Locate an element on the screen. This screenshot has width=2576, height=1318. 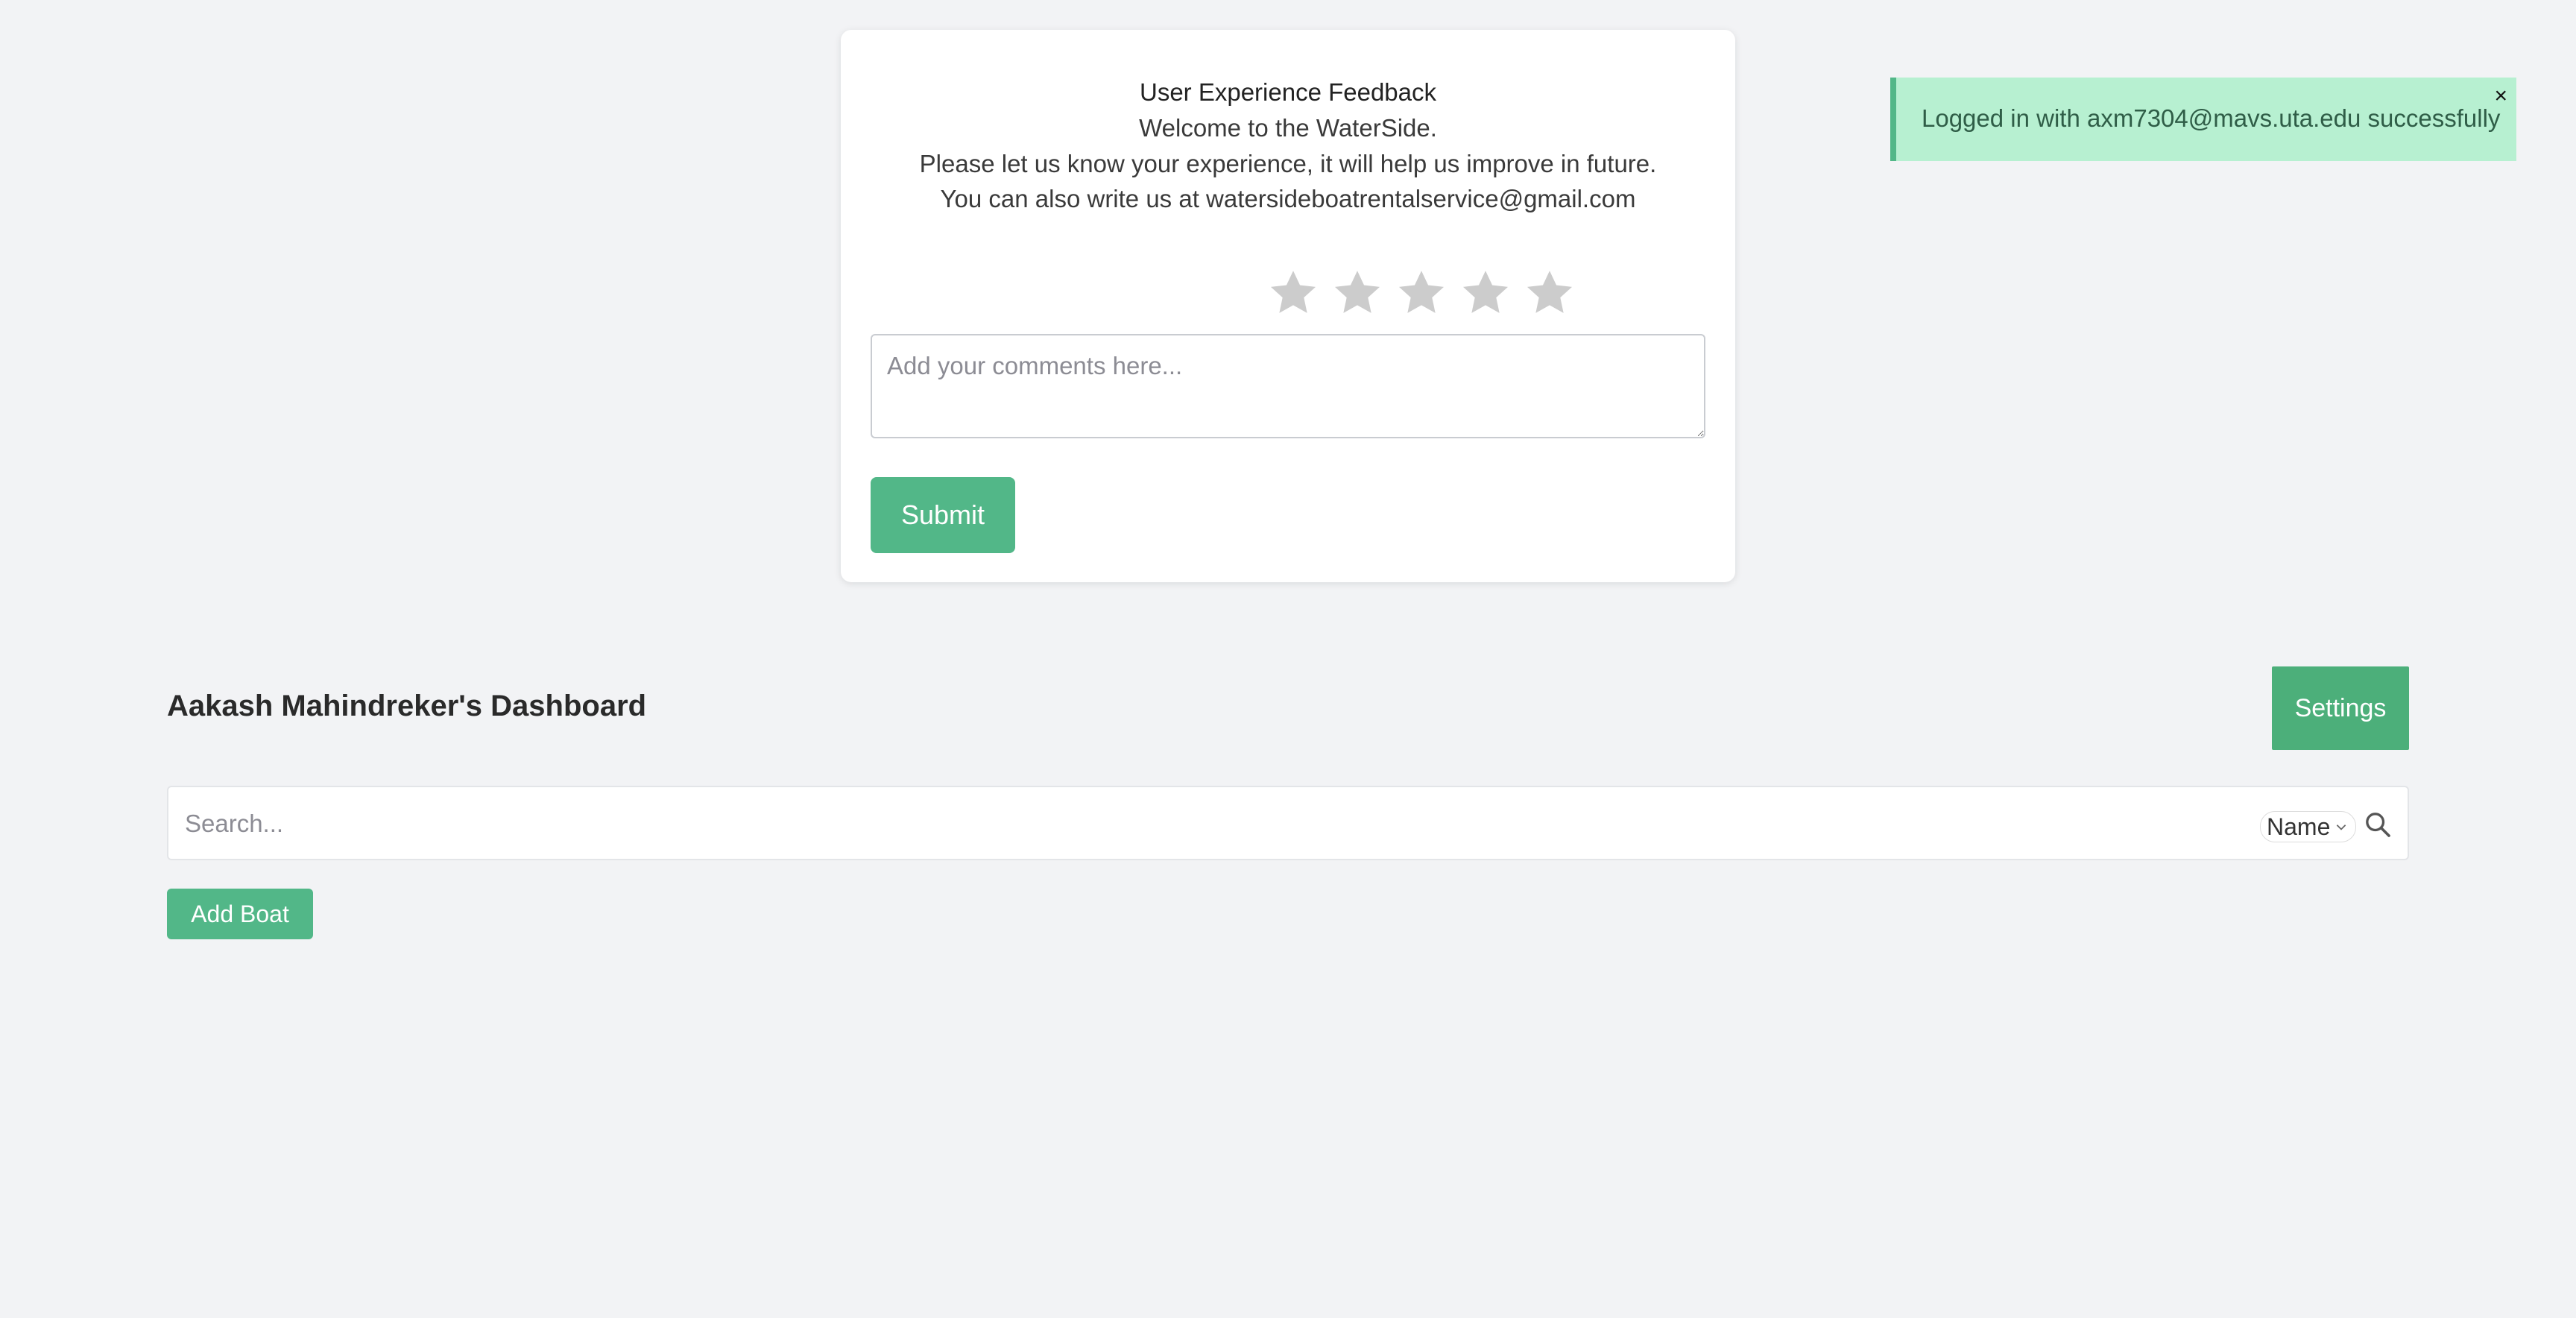
submit-button: Submit is located at coordinates (943, 515).